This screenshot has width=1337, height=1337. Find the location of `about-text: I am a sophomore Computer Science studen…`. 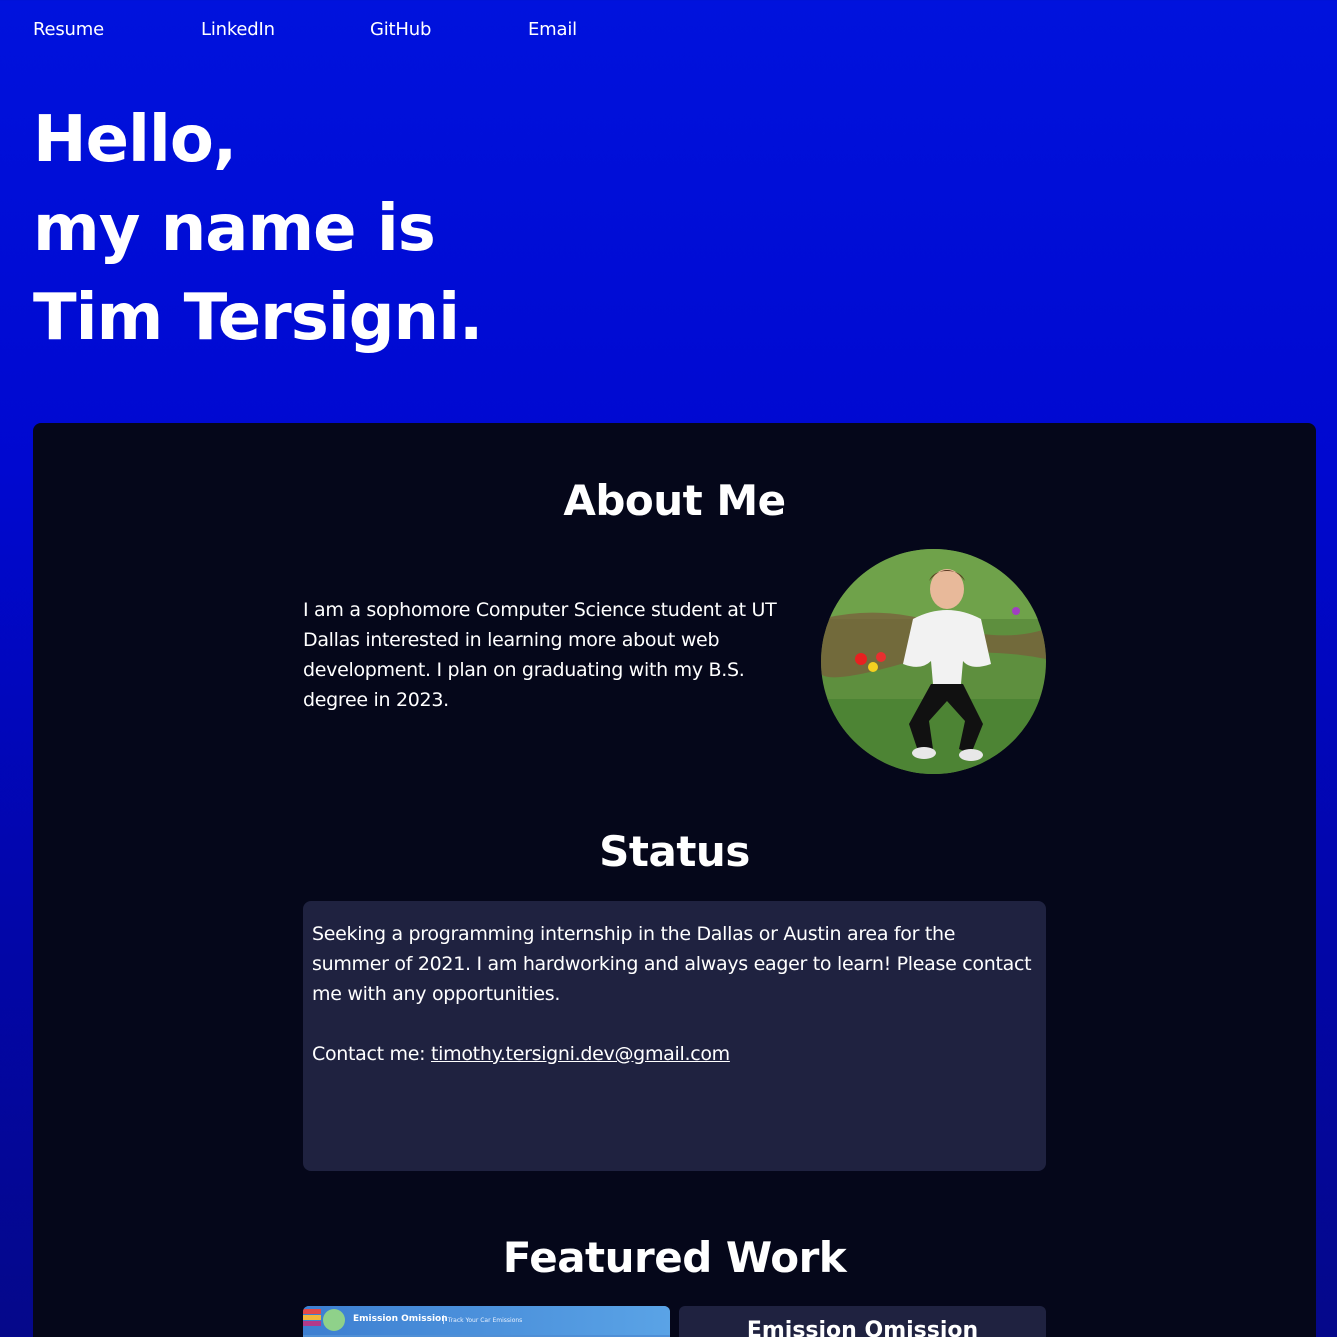

about-text: I am a sophomore Computer Science studen… is located at coordinates (540, 655).